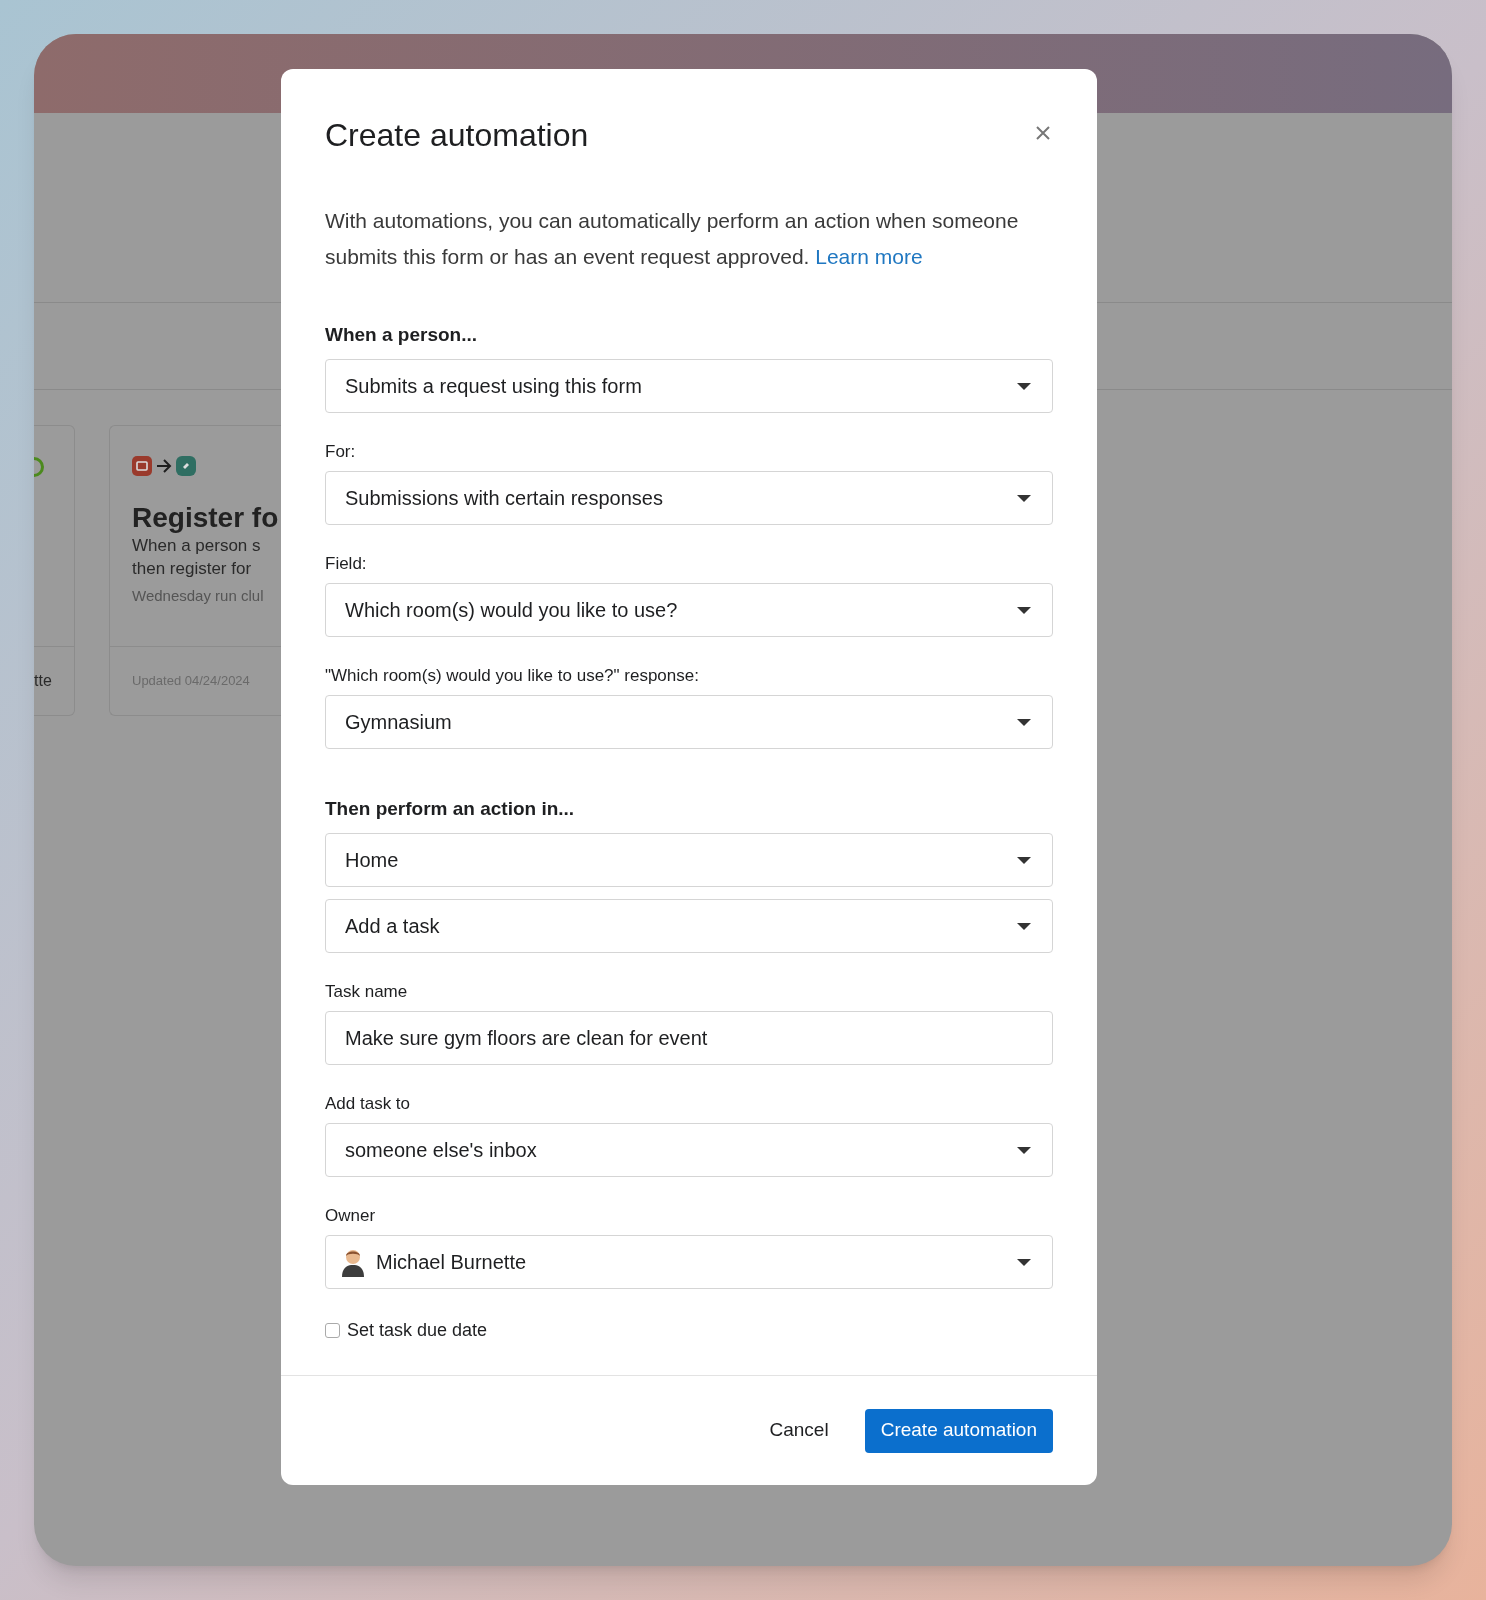  Describe the element at coordinates (198, 596) in the screenshot. I see `card-subtitle: Wednesday run clul` at that location.